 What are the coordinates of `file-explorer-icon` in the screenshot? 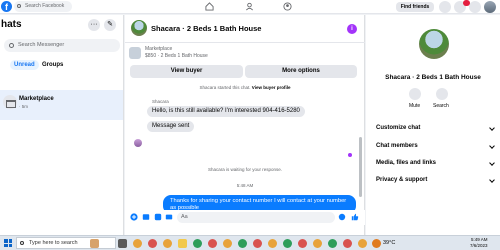 It's located at (182, 243).